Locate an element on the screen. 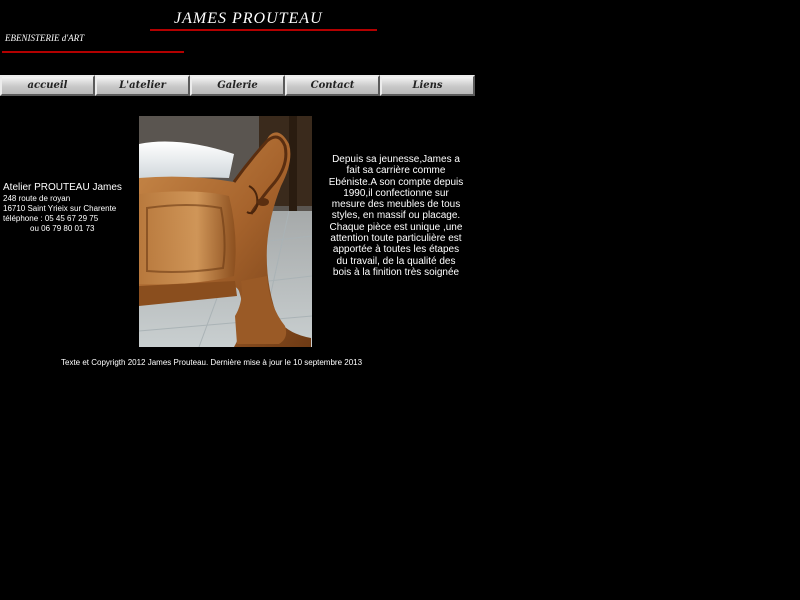 This screenshot has height=600, width=800. nav-contact-button: Contact is located at coordinates (332, 85).